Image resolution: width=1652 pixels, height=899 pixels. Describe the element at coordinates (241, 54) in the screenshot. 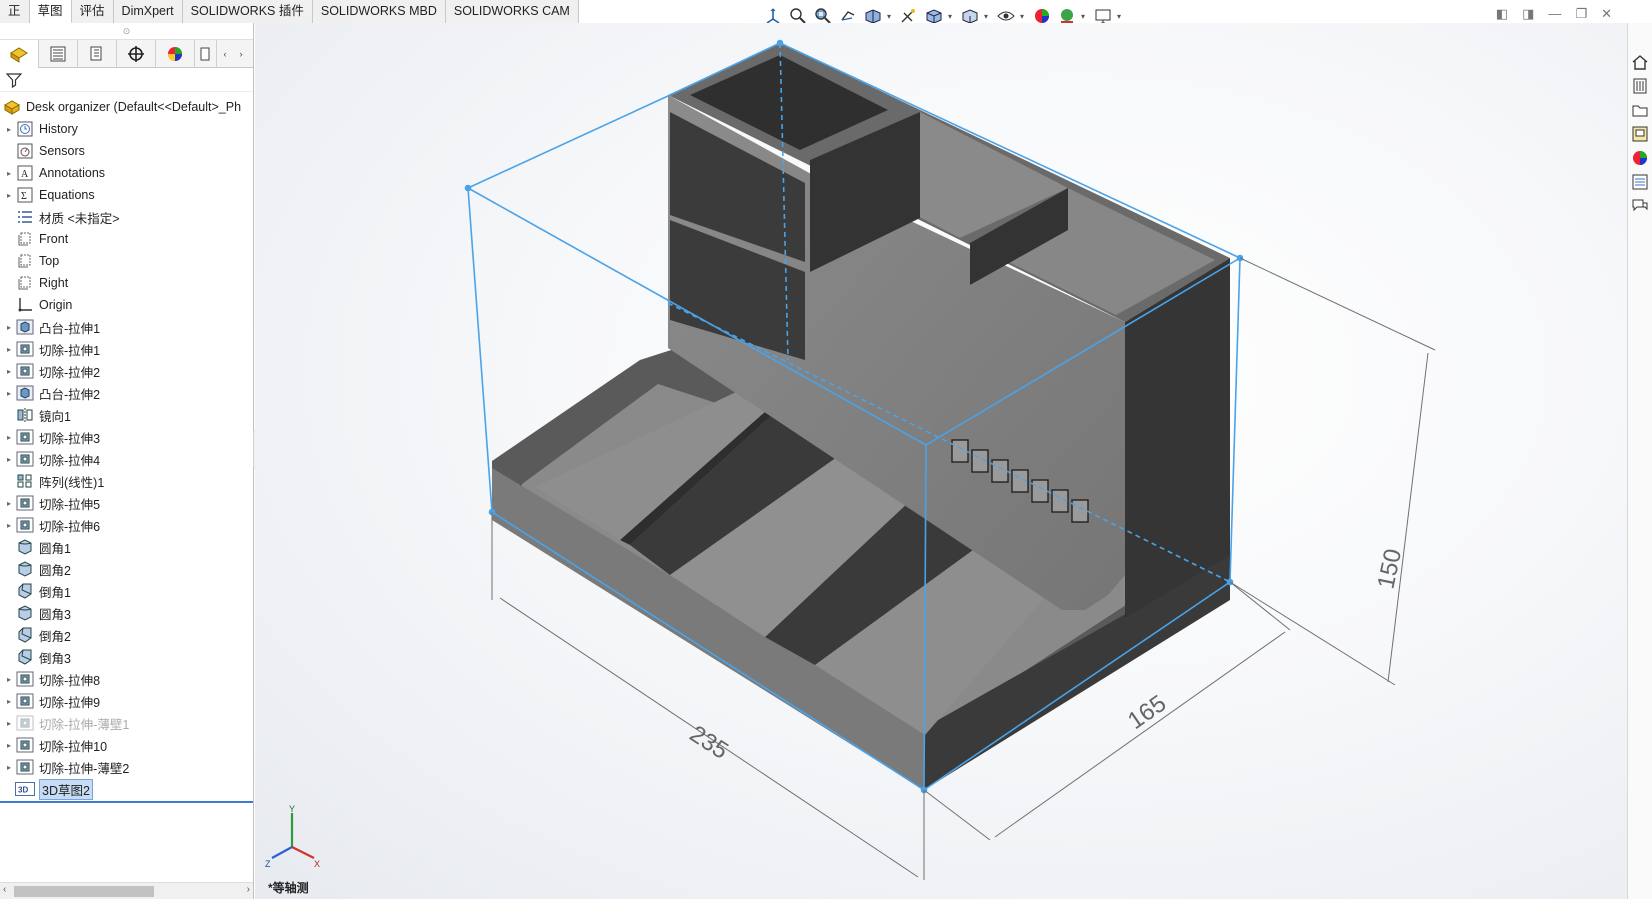

I see `tabs-scroll-right-icon: ›` at that location.